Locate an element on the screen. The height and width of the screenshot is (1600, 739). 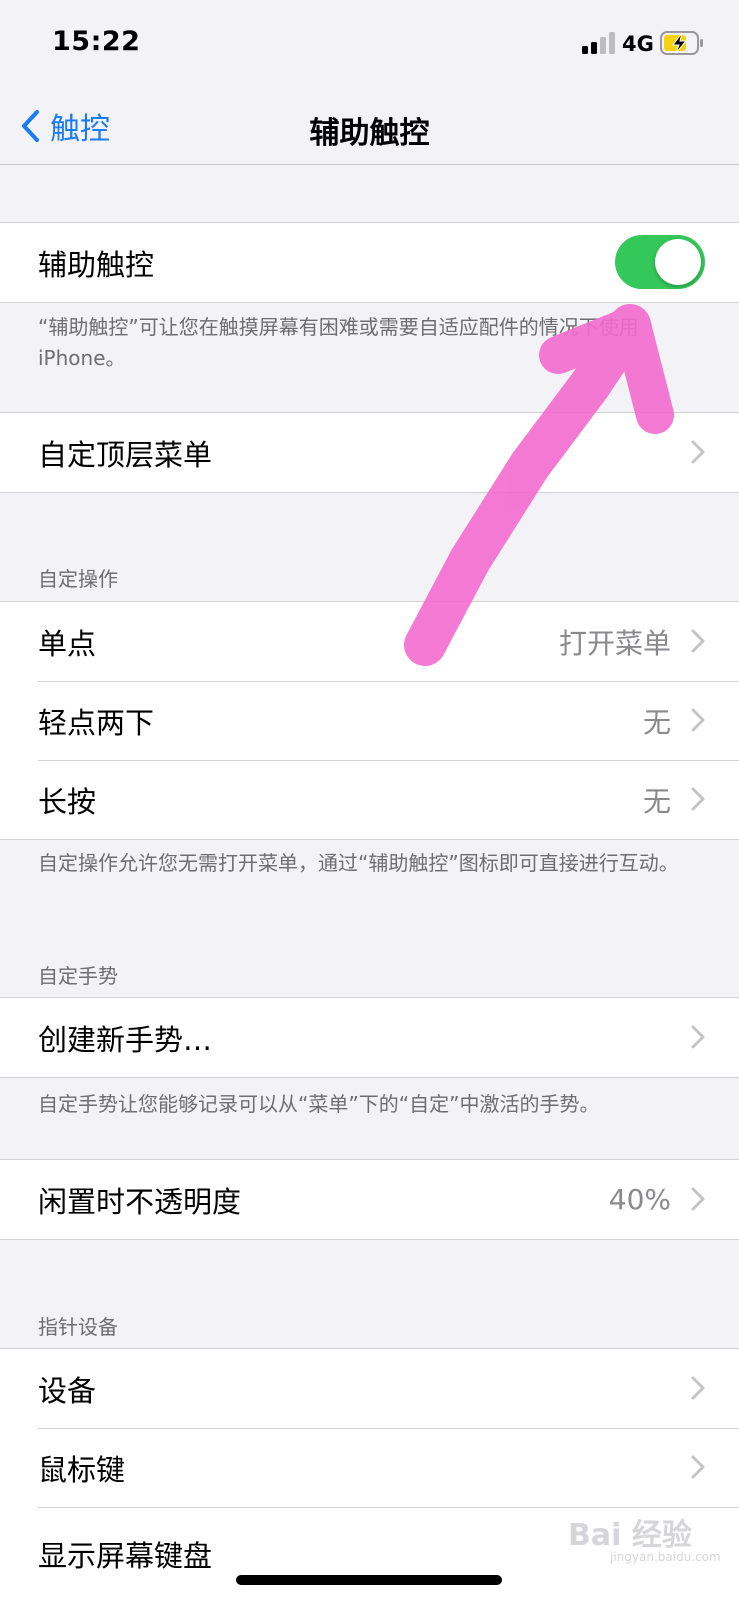
top-menu-group: 自定顶层菜单 is located at coordinates (369, 452).